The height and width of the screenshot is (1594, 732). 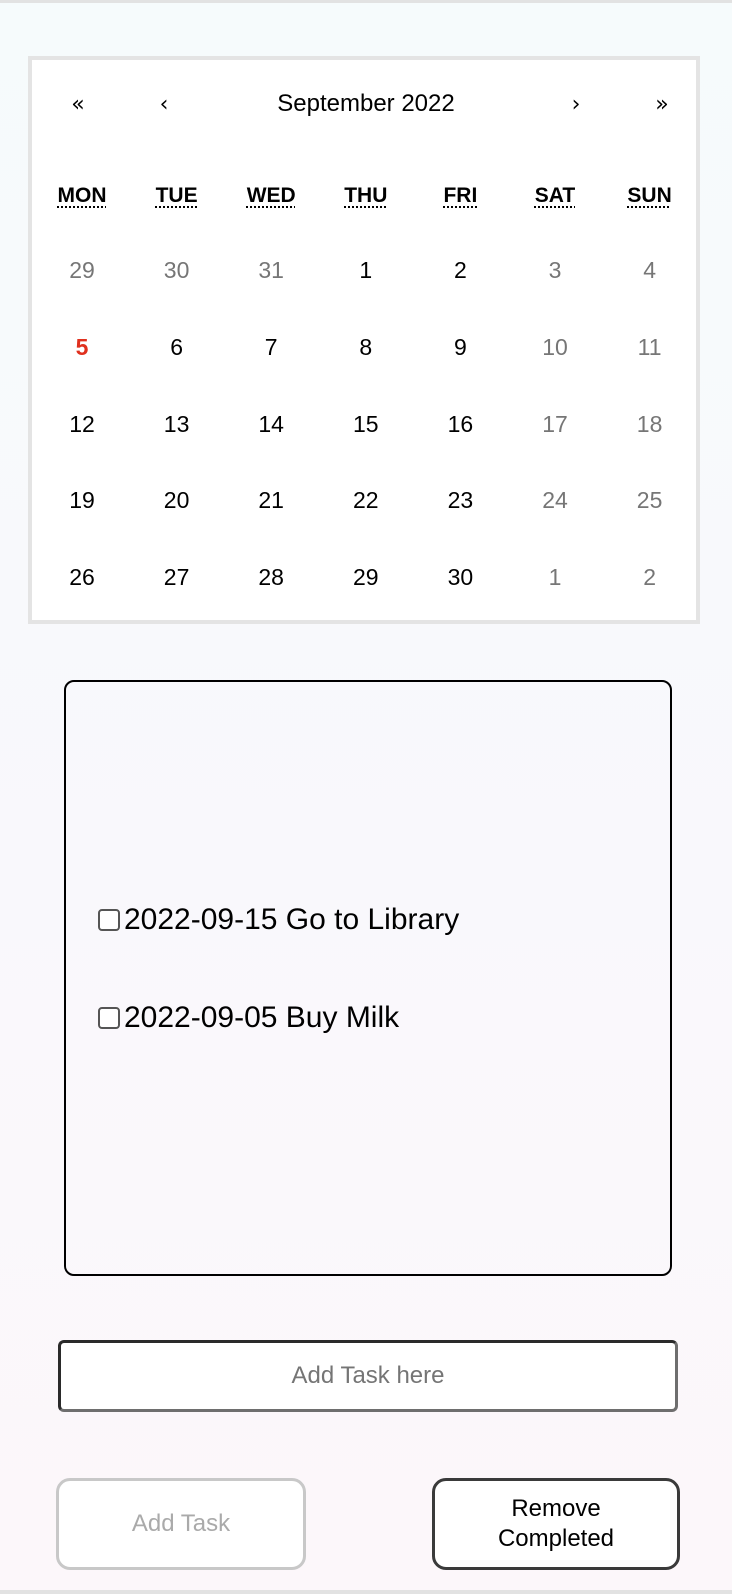 I want to click on calendar-day: 22, so click(x=366, y=500).